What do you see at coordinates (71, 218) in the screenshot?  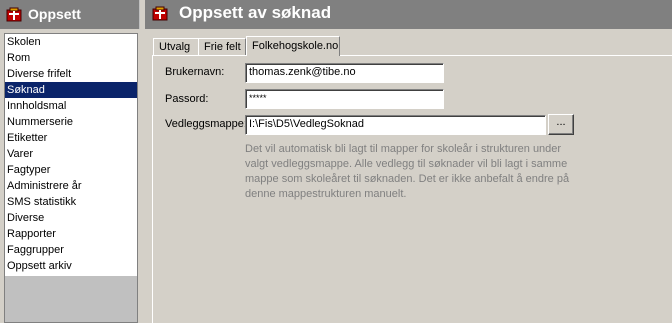 I see `nav-item-diverse: Diverse` at bounding box center [71, 218].